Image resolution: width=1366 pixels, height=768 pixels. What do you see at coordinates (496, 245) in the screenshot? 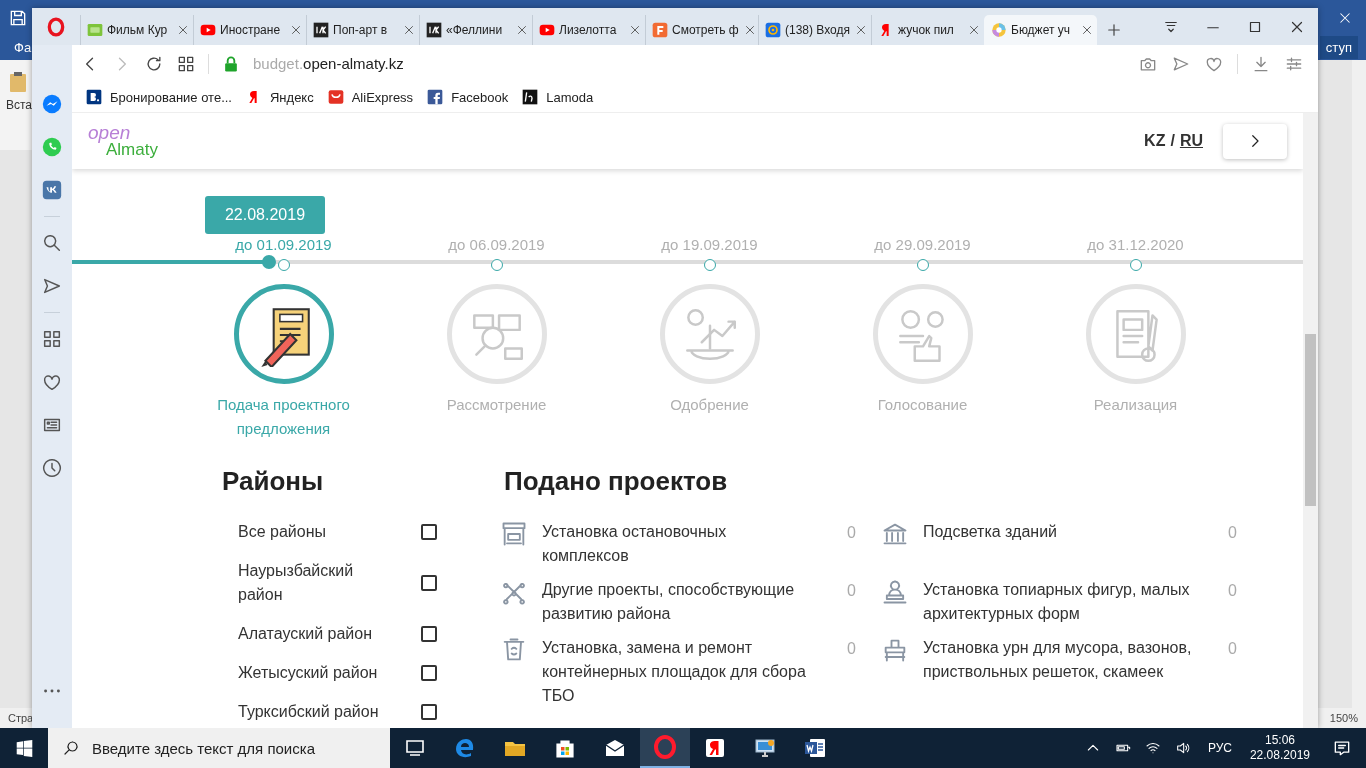
I see `deadline-text: до 06.09.2019` at bounding box center [496, 245].